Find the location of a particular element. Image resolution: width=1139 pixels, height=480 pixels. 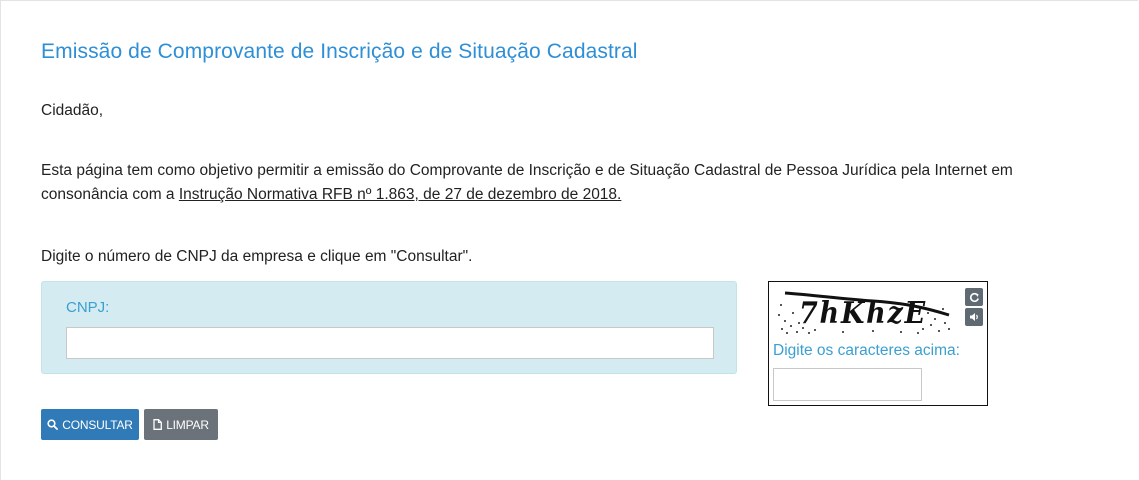

captcha-image: 7hKhzE is located at coordinates (864, 311).